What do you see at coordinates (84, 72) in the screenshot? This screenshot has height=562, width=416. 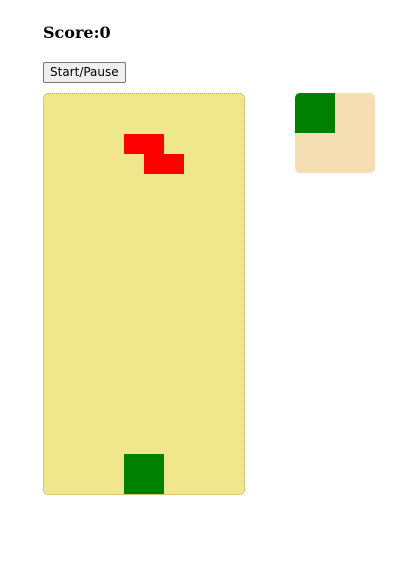 I see `start-pause-button: Start/Pause` at bounding box center [84, 72].